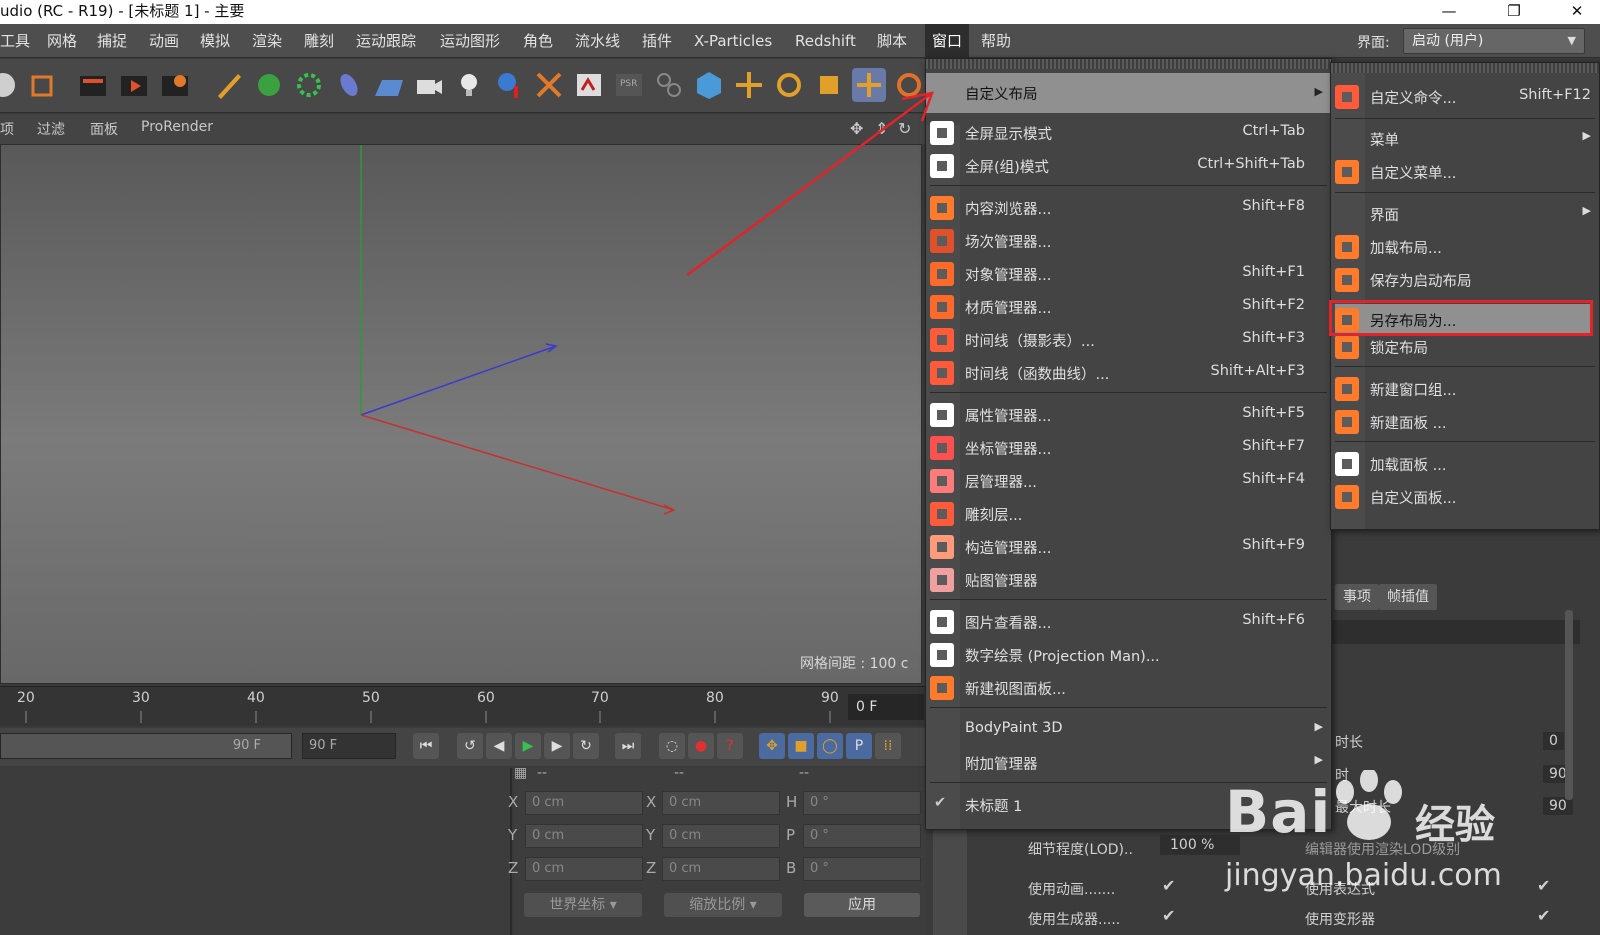  I want to click on tag-icon, so click(589, 85).